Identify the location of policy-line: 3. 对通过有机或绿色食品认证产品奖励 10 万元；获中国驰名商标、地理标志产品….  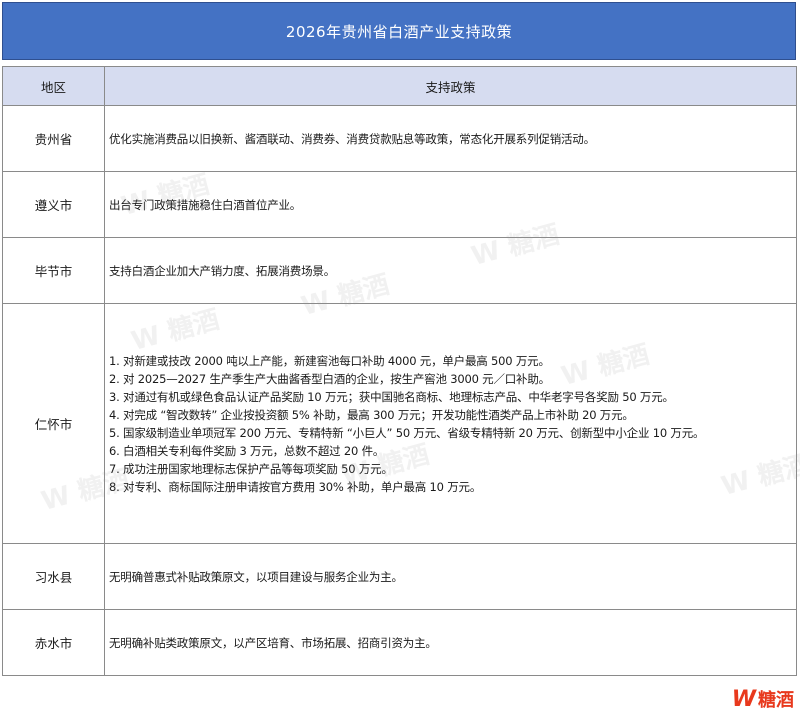
(391, 396).